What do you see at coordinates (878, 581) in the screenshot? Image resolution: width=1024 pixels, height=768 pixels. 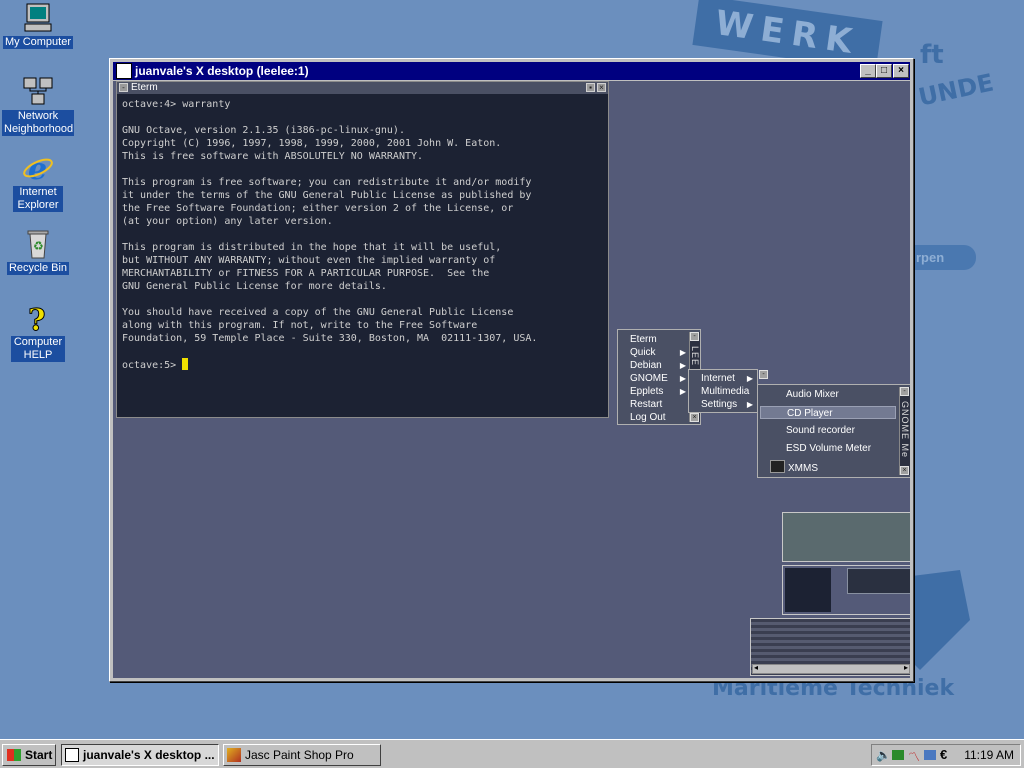 I see `pager-mini-window` at bounding box center [878, 581].